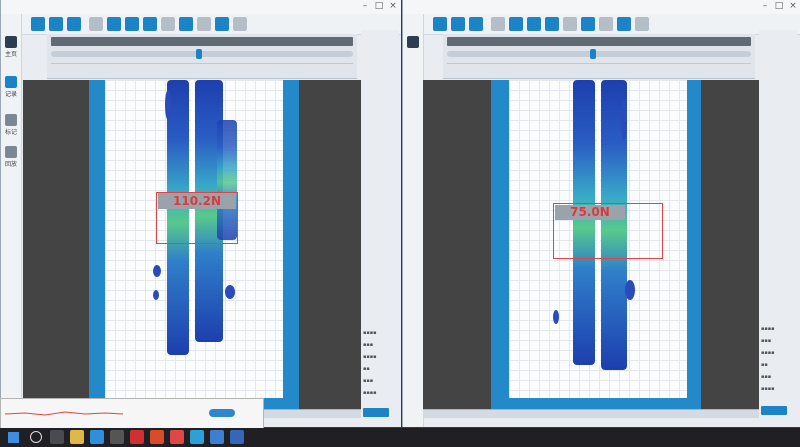  What do you see at coordinates (11, 152) in the screenshot?
I see `replay-icon` at bounding box center [11, 152].